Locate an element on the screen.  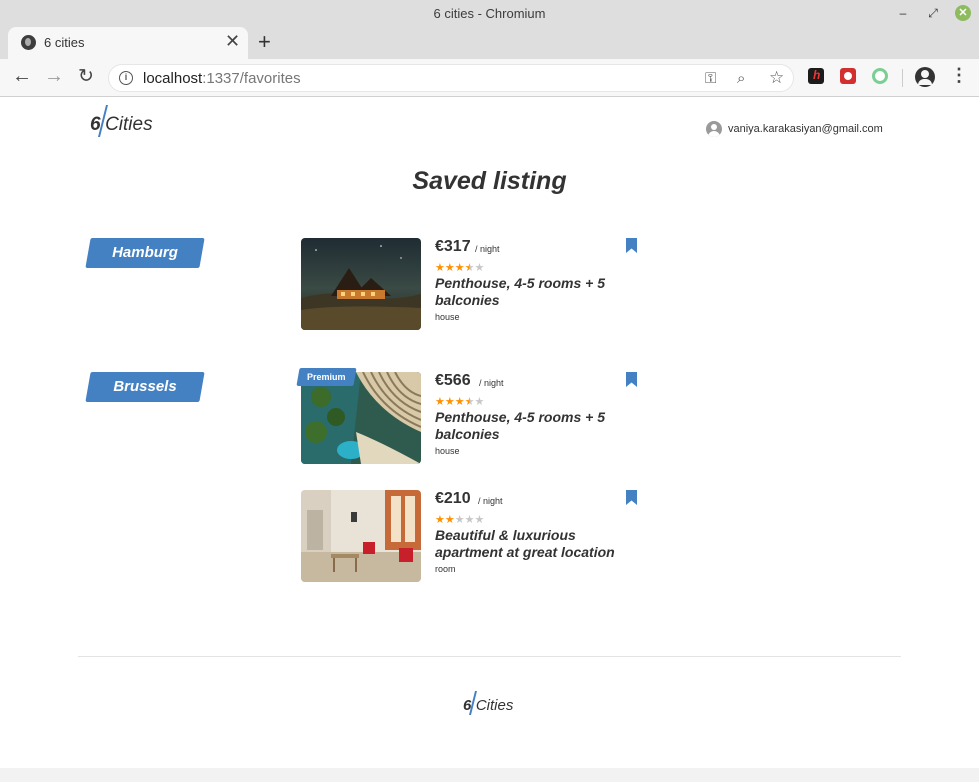
star-icon: ★★ is located at coordinates (445, 520).